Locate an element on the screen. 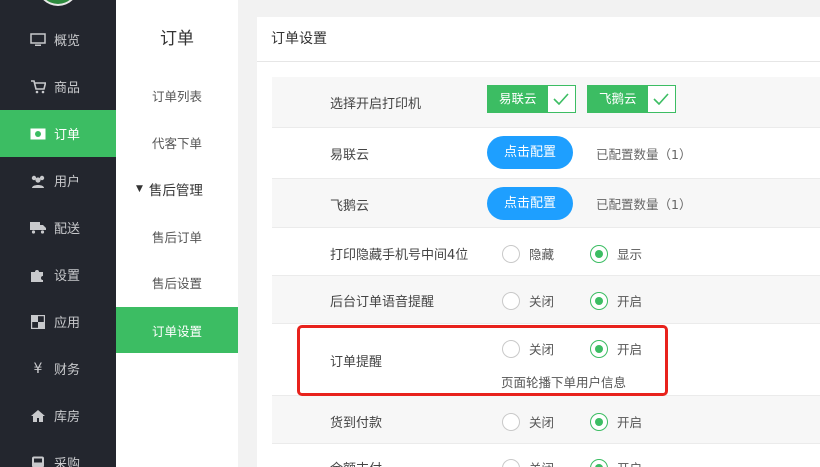  panel-title: 订单设置 is located at coordinates (538, 39).